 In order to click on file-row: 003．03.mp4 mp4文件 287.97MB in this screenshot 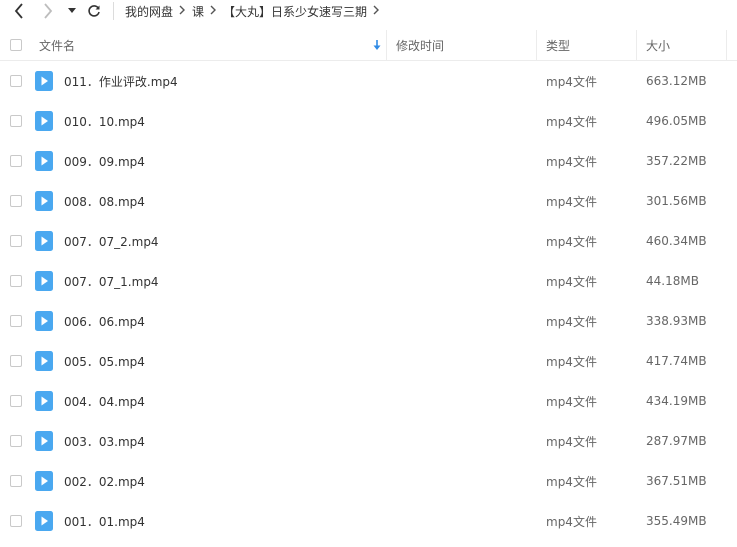, I will do `click(368, 441)`.